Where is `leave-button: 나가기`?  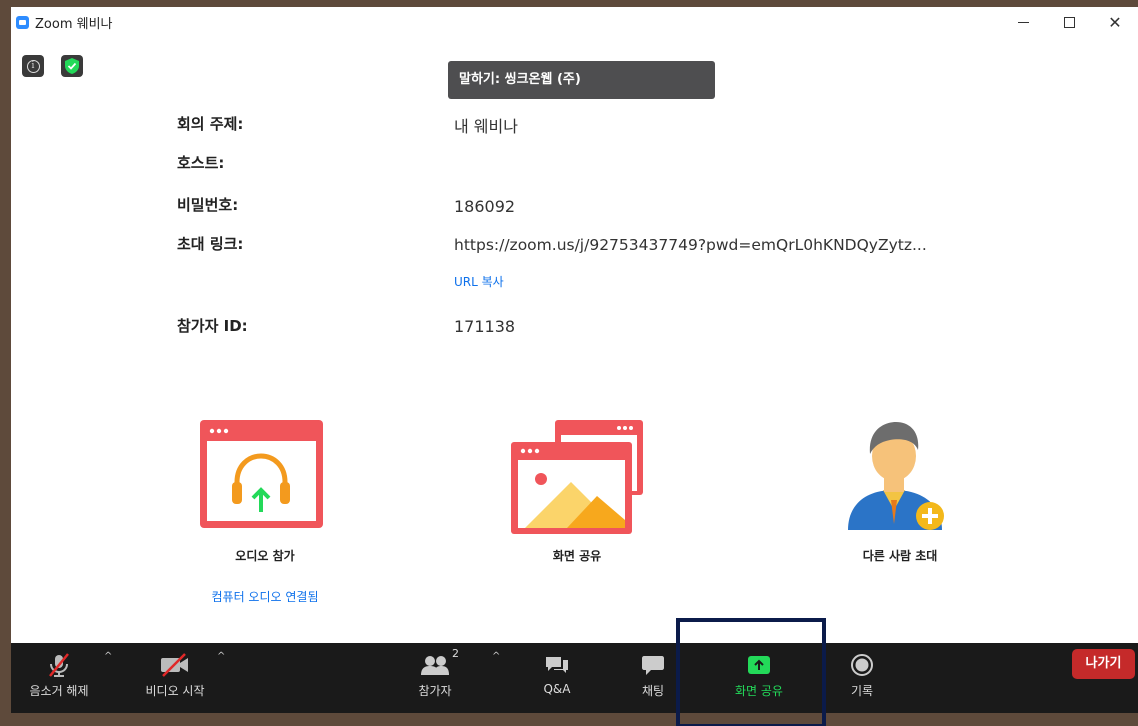
leave-button: 나가기 is located at coordinates (1103, 664).